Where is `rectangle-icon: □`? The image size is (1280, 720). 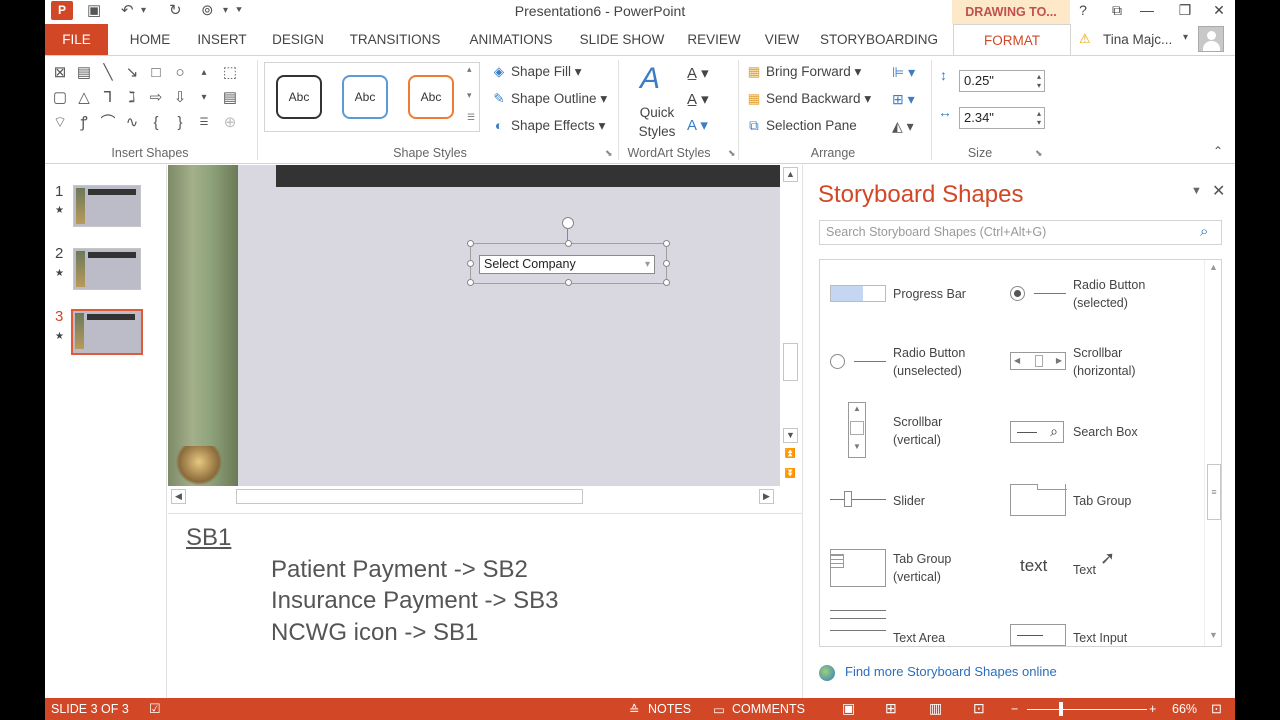 rectangle-icon: □ is located at coordinates (156, 73).